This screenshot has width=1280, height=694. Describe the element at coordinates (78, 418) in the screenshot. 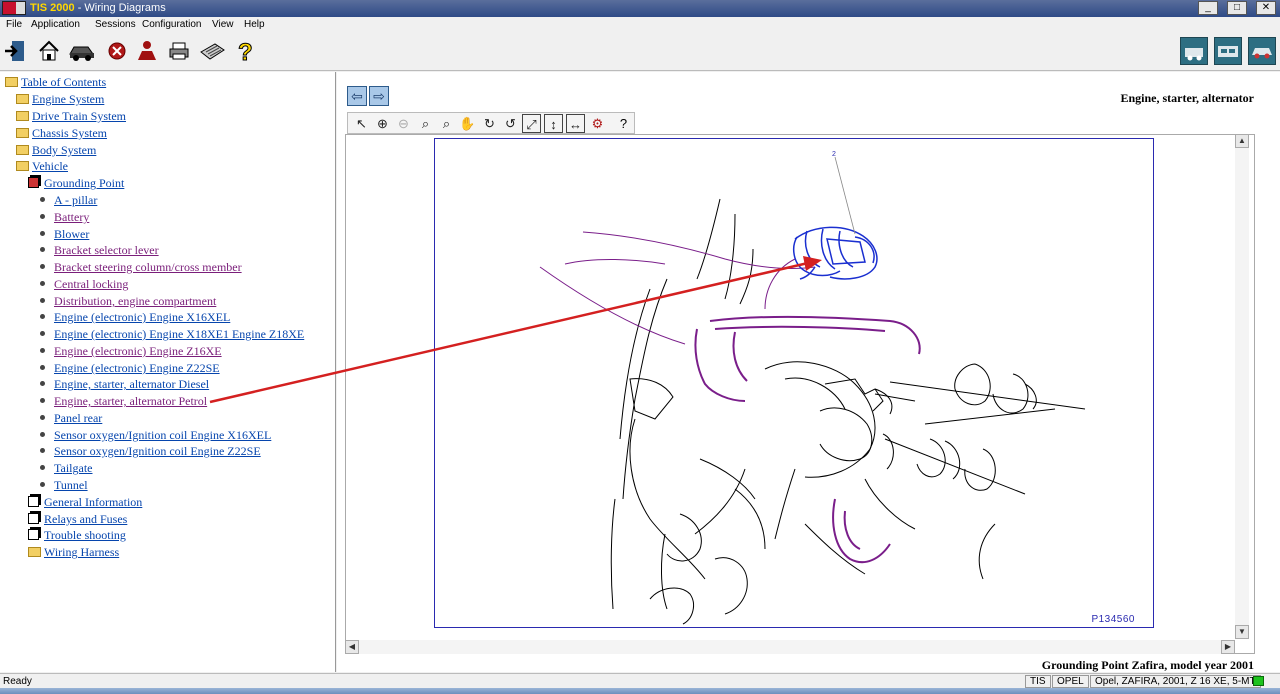

I see `tree-leaf-link: Panel rear` at that location.